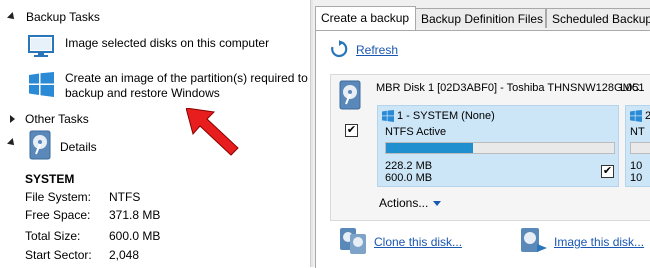 This screenshot has height=268, width=650. What do you see at coordinates (92, 236) in the screenshot?
I see `details-total-size-row: Total Size: 600.0 MB` at bounding box center [92, 236].